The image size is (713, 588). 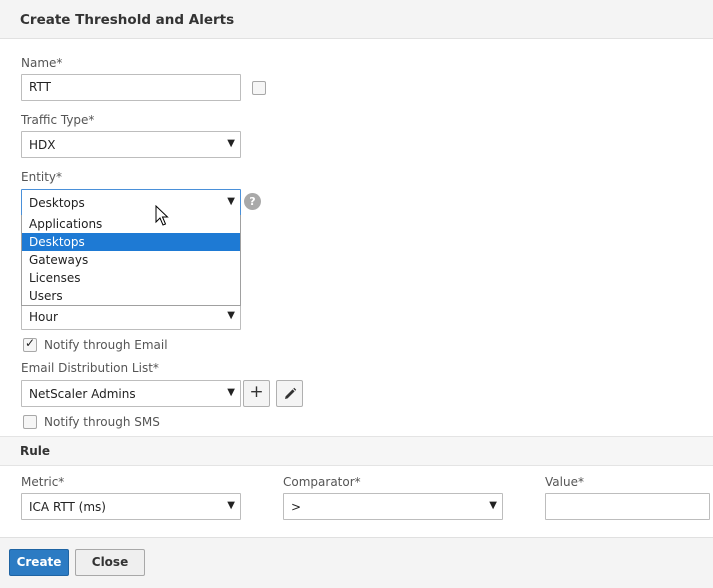 I want to click on entity-label: Entity*, so click(x=42, y=177).